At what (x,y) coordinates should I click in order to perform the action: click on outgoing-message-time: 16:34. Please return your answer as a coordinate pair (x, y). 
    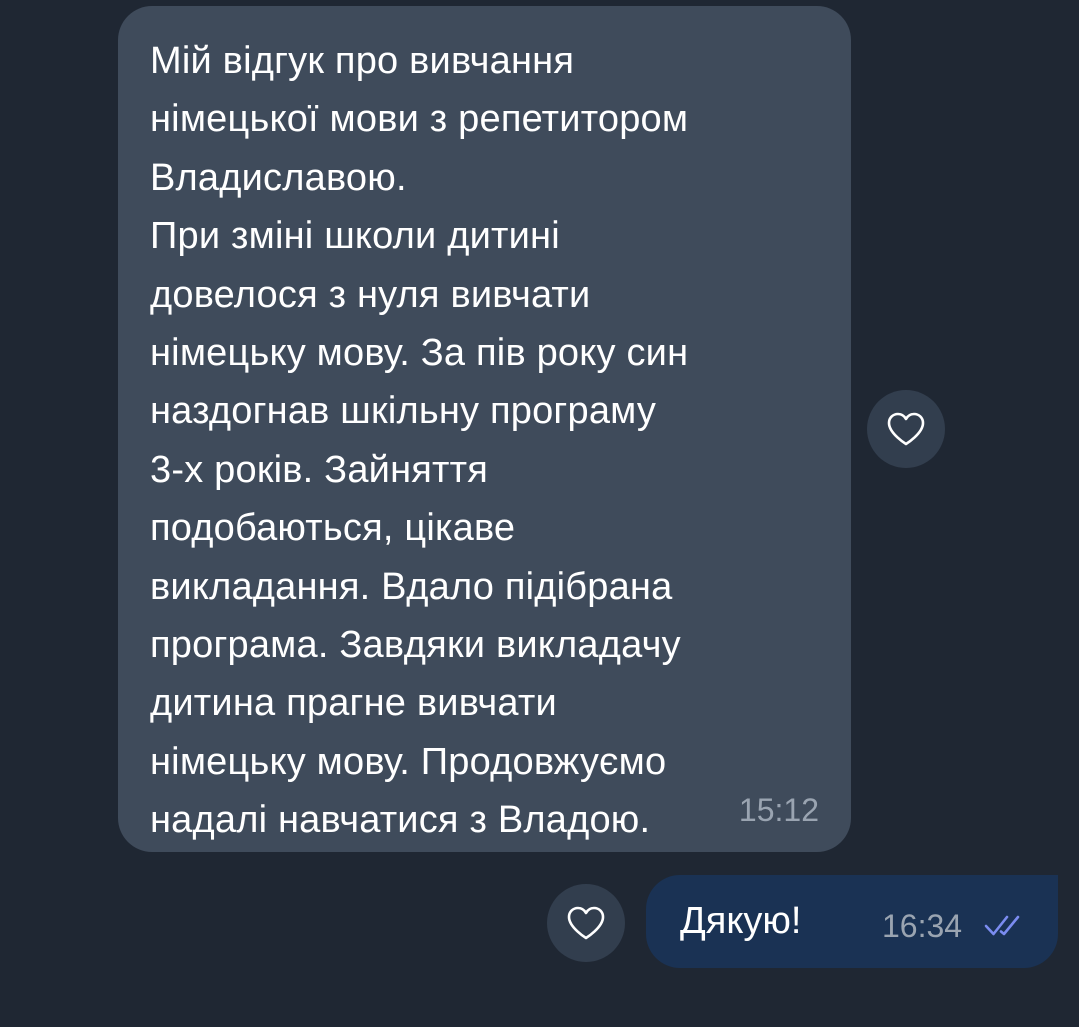
    Looking at the image, I should click on (922, 926).